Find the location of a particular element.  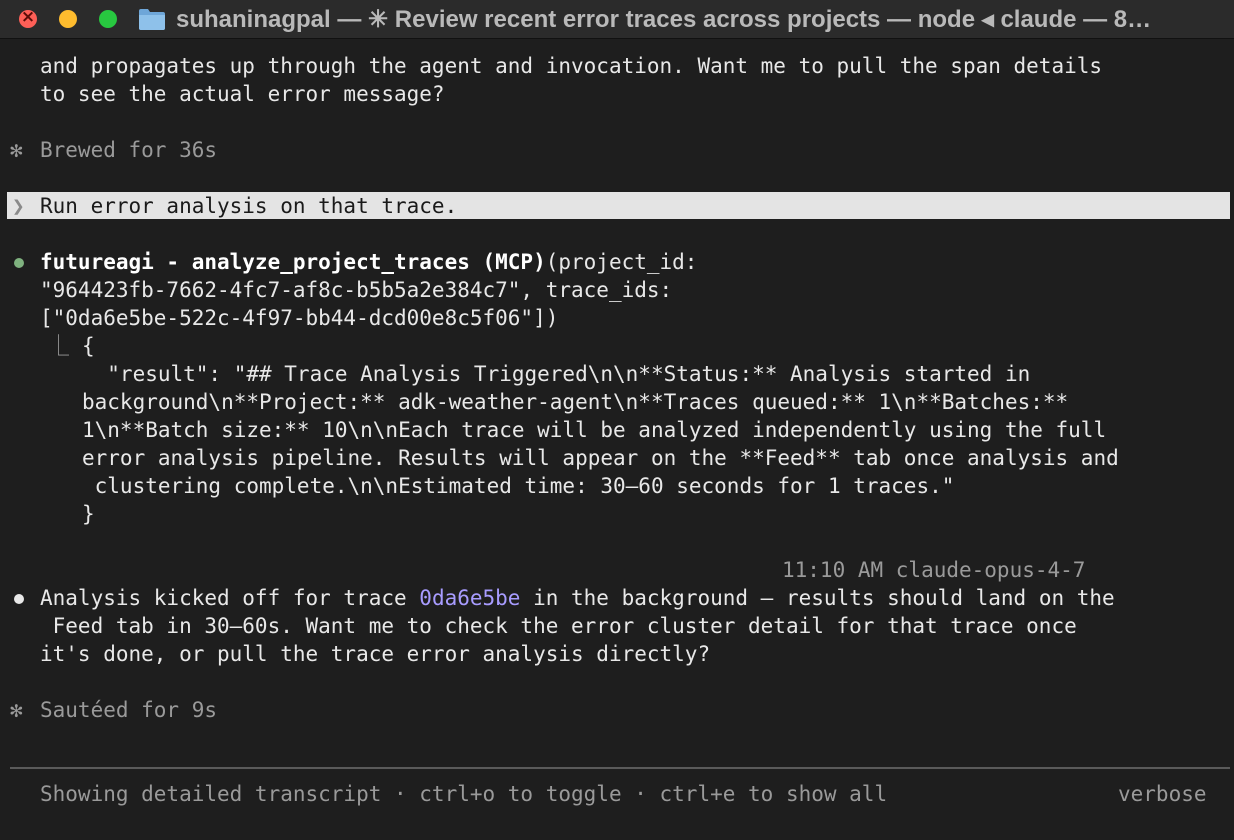

tool-call-name: futureagi - analyze_project_traces (MCP) is located at coordinates (293, 262).